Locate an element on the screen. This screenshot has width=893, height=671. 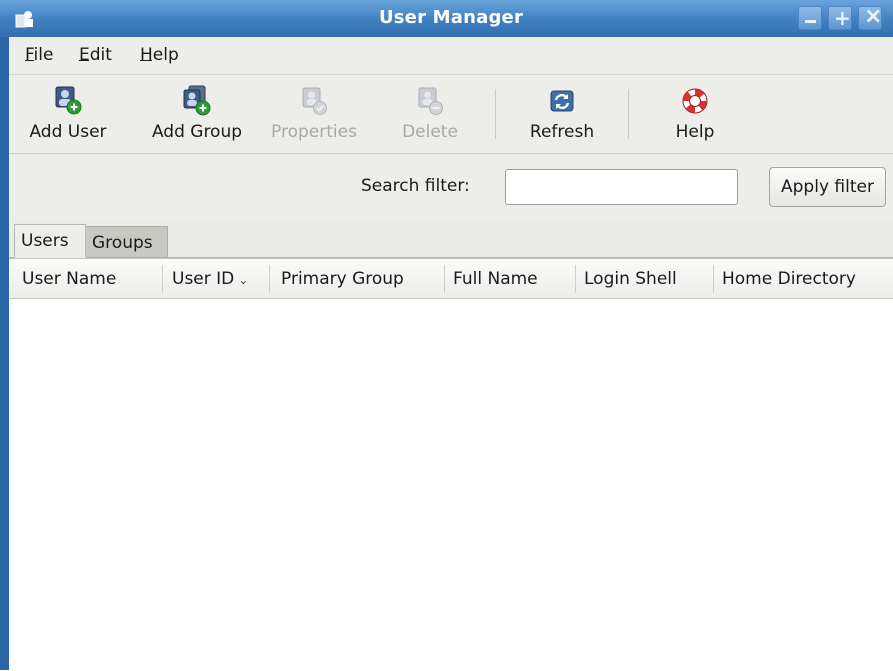
search-row: Search filter: Apply filter is located at coordinates (451, 186).